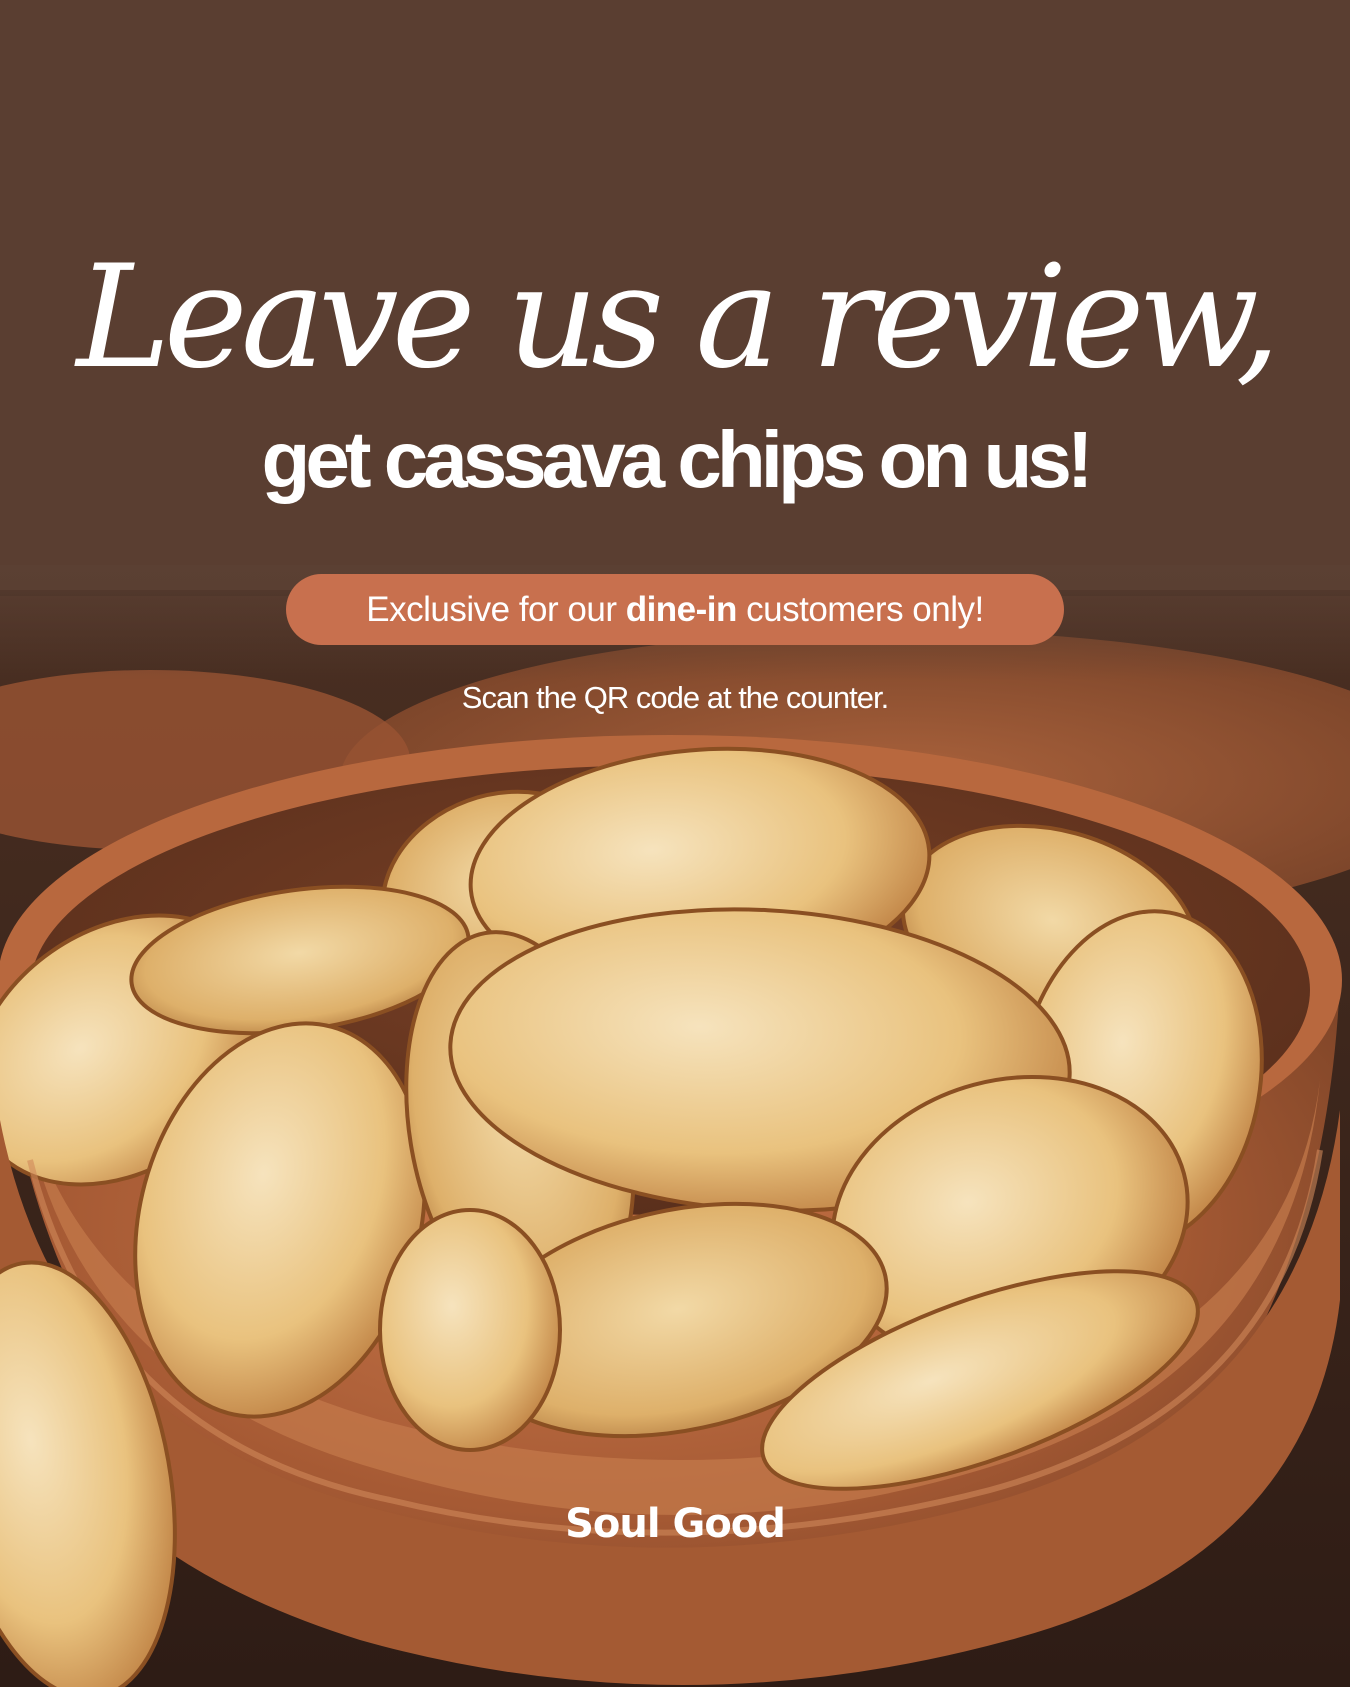  I want to click on badge-text-after: customers only!, so click(860, 609).